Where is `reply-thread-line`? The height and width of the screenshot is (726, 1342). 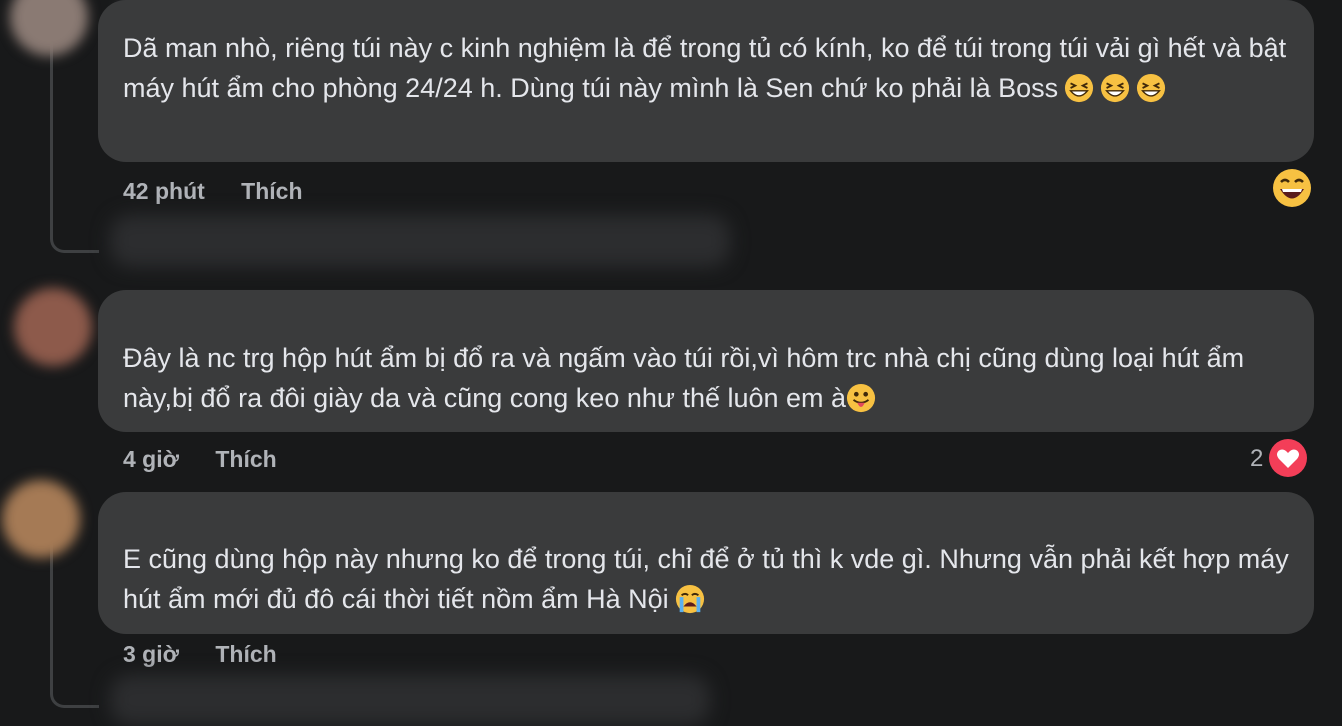
reply-thread-line is located at coordinates (74, 624).